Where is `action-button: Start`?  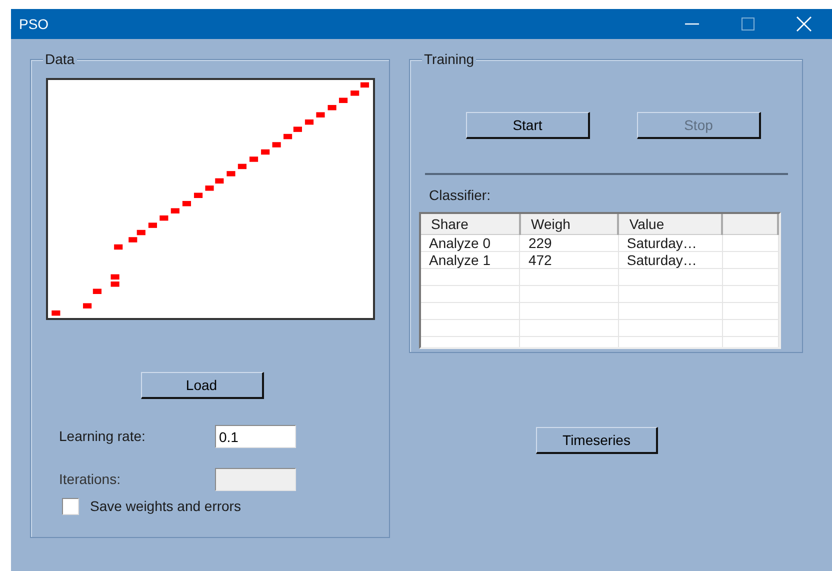 action-button: Start is located at coordinates (528, 125).